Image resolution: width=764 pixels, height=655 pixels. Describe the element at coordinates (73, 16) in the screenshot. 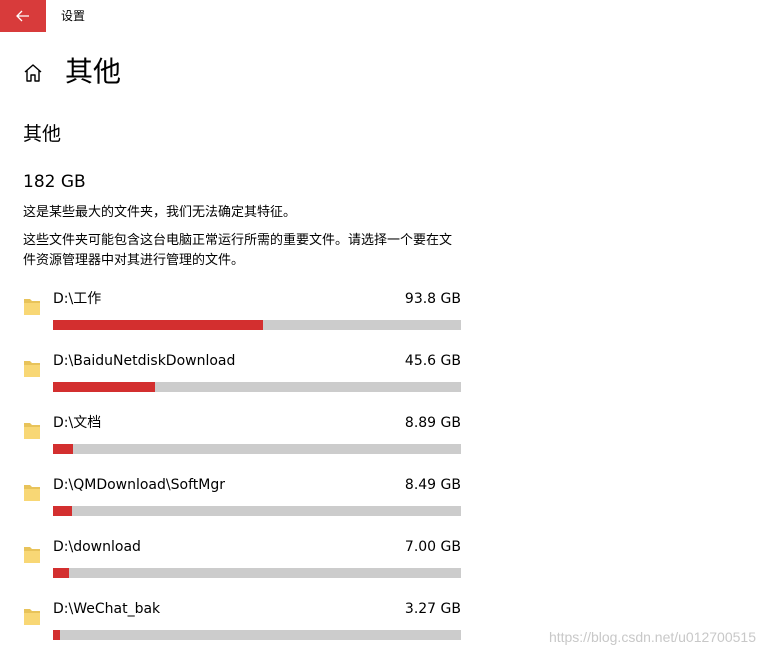

I see `window-title: 设置` at that location.